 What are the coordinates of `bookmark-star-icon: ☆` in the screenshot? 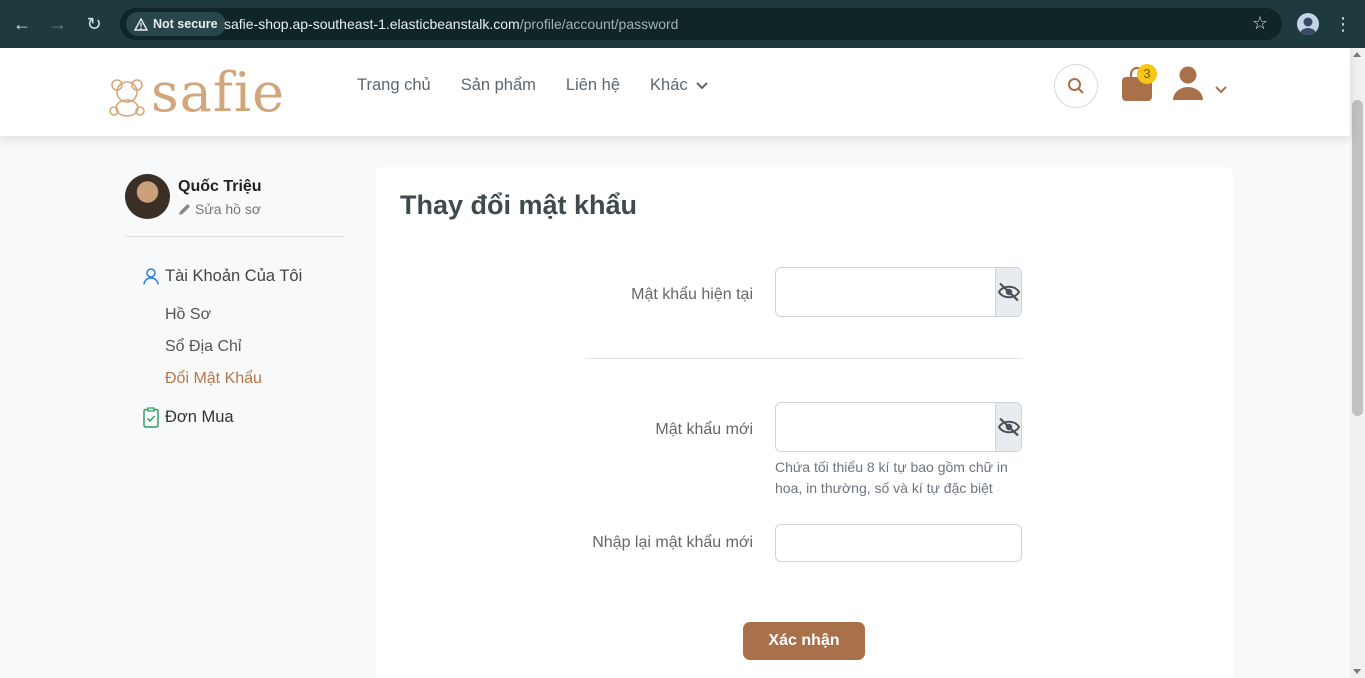 It's located at (1260, 23).